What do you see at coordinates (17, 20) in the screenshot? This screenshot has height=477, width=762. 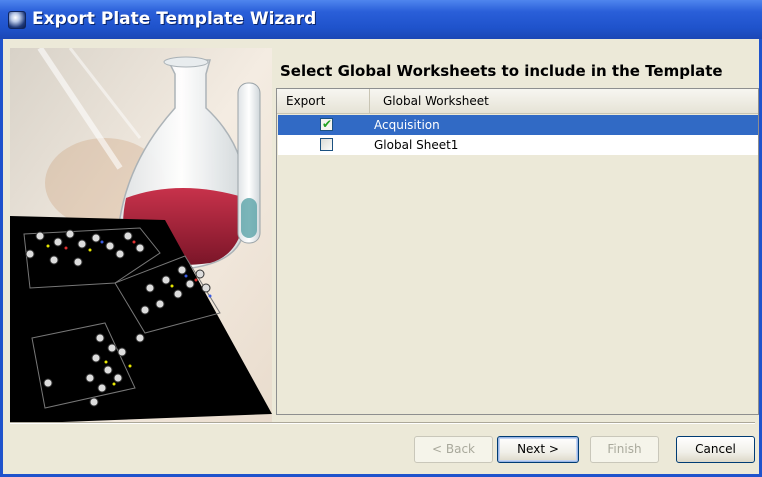 I see `app-icon` at bounding box center [17, 20].